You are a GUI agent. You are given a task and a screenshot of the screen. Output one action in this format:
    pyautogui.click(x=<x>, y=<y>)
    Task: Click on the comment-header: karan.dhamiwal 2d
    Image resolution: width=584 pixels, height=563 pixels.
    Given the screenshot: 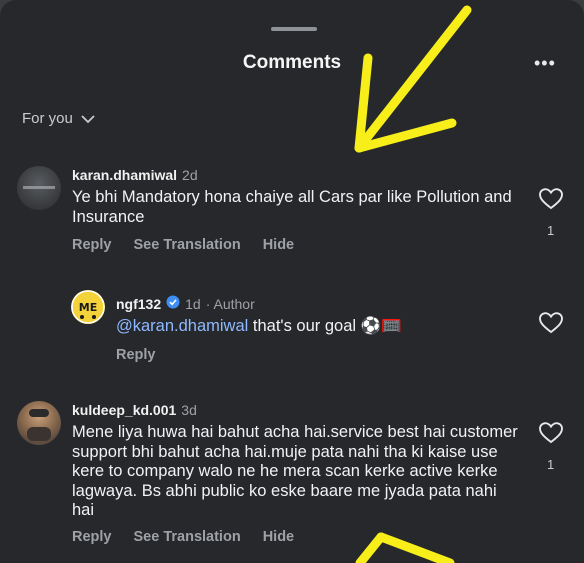 What is the action you would take?
    pyautogui.click(x=135, y=175)
    